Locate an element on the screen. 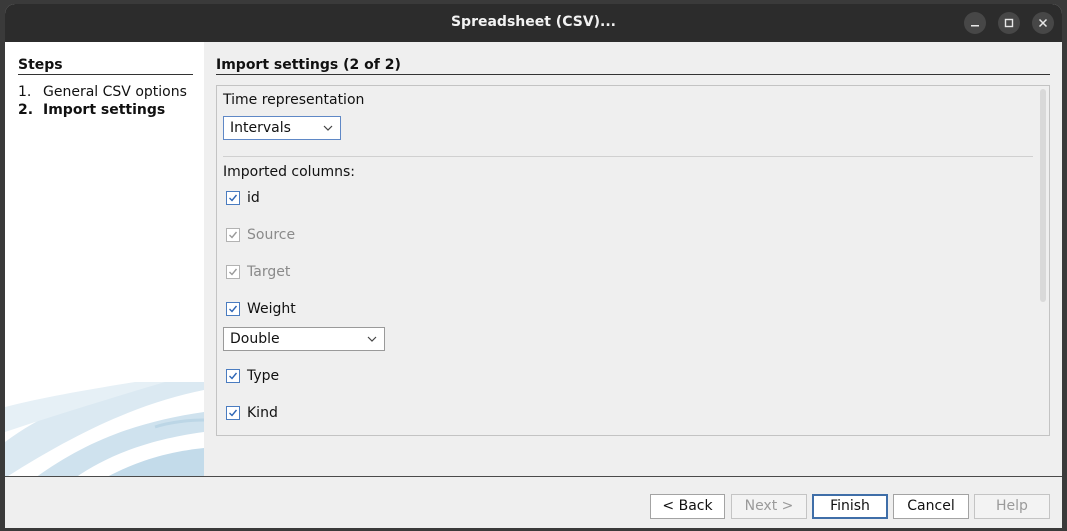 Image resolution: width=1067 pixels, height=531 pixels. steps-title: Steps is located at coordinates (105, 66).